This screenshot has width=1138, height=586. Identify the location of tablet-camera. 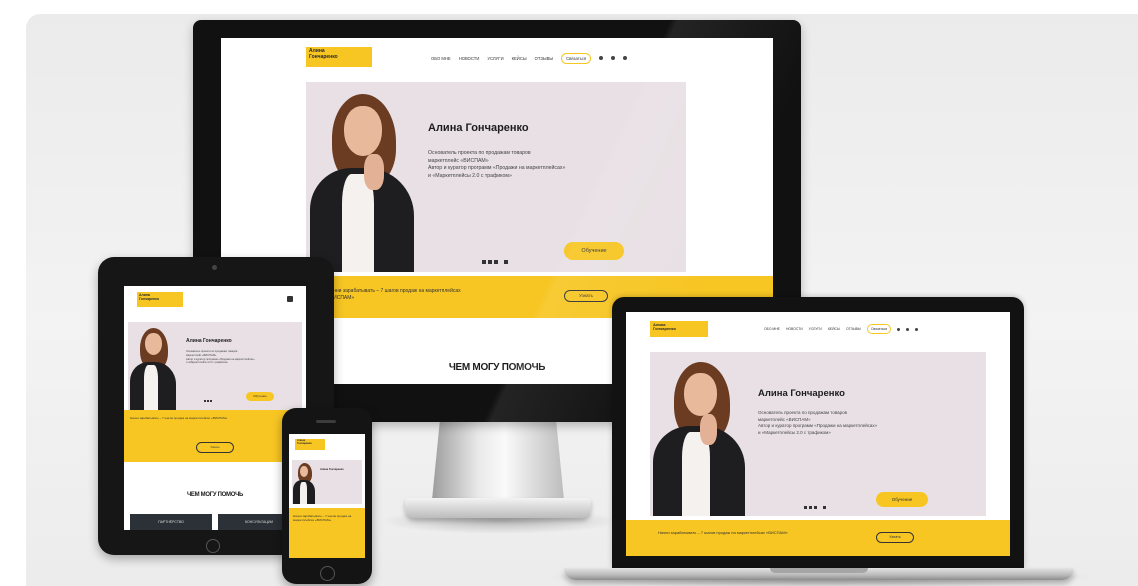
(214, 267).